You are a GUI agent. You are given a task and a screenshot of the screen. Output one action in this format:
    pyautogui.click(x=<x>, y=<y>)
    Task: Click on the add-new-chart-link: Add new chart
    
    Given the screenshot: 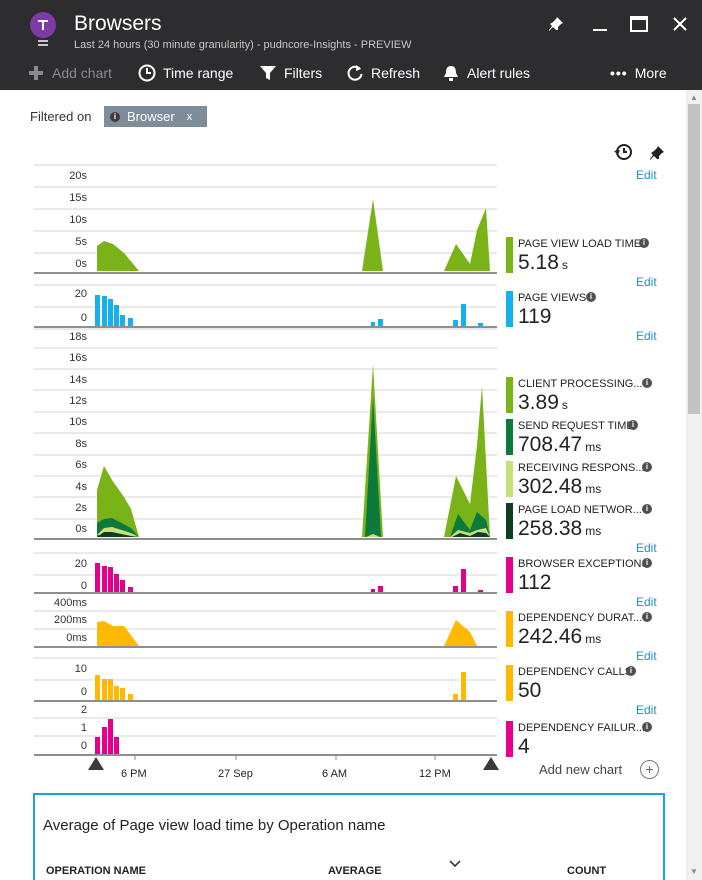 What is the action you would take?
    pyautogui.click(x=580, y=769)
    